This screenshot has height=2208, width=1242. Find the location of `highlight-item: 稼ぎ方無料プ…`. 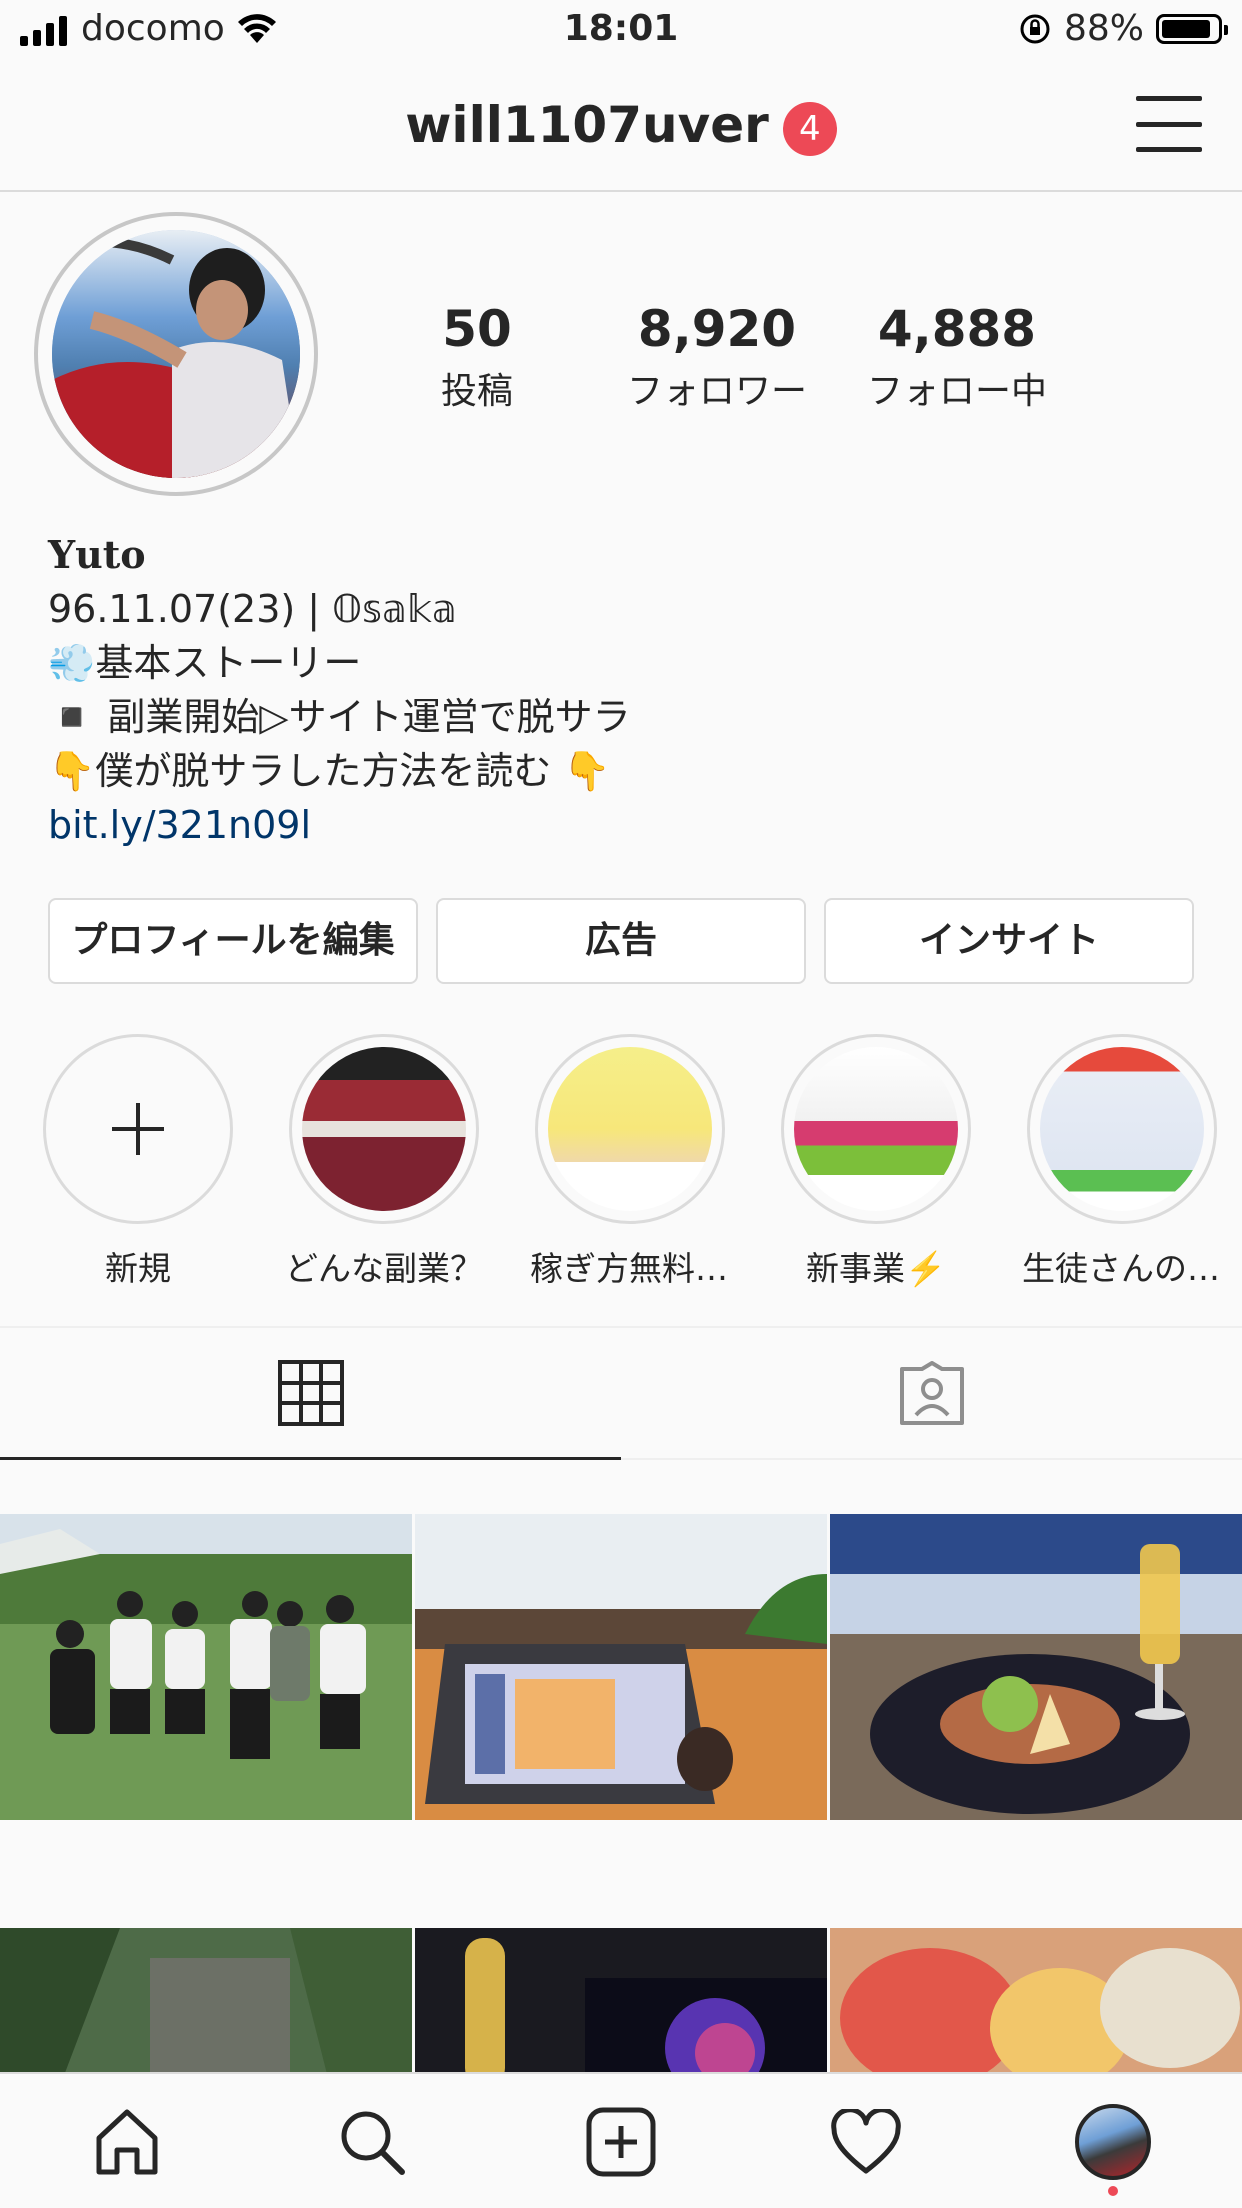

highlight-item: 稼ぎ方無料プ… is located at coordinates (630, 1162).